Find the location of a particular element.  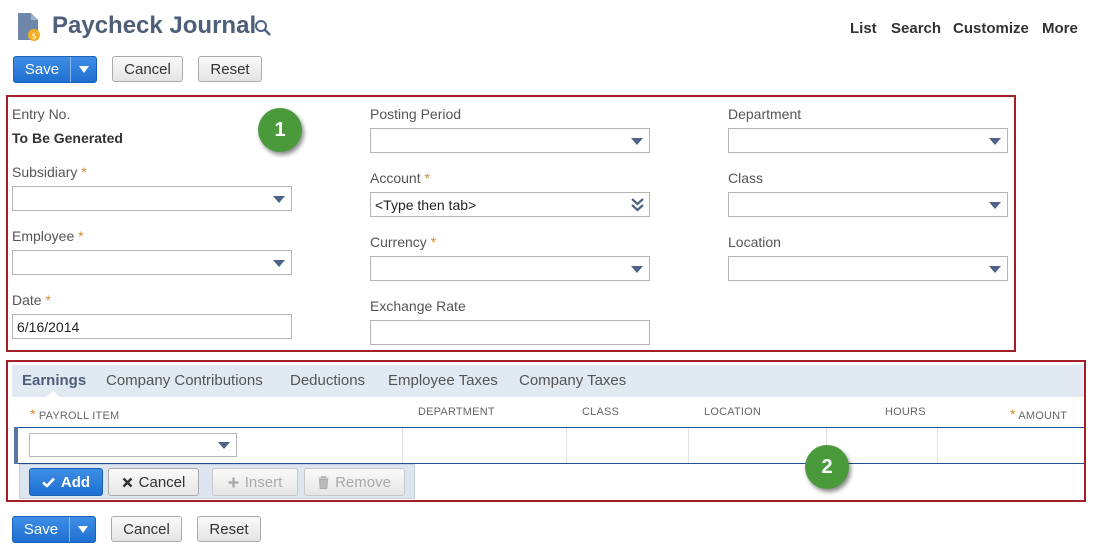

callout-badge-2: 2 is located at coordinates (827, 467).